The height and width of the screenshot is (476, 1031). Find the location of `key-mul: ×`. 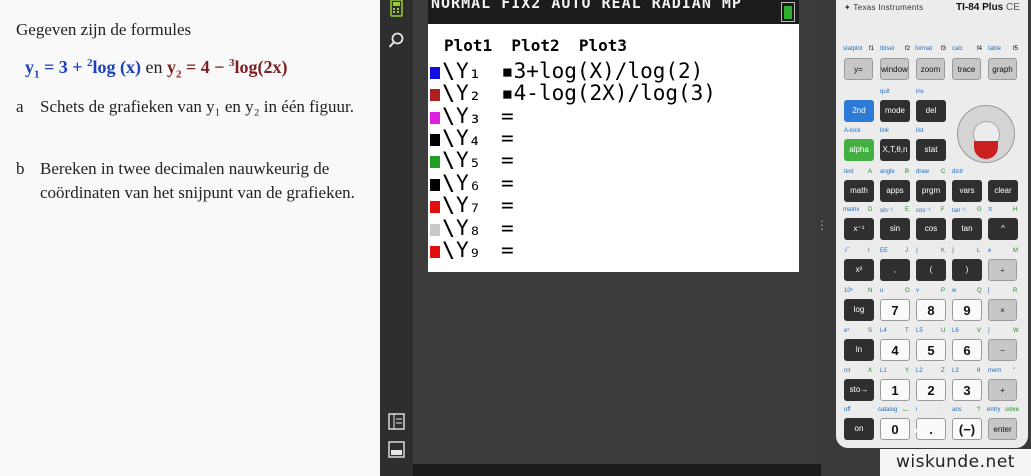

key-mul: × is located at coordinates (1002, 310).